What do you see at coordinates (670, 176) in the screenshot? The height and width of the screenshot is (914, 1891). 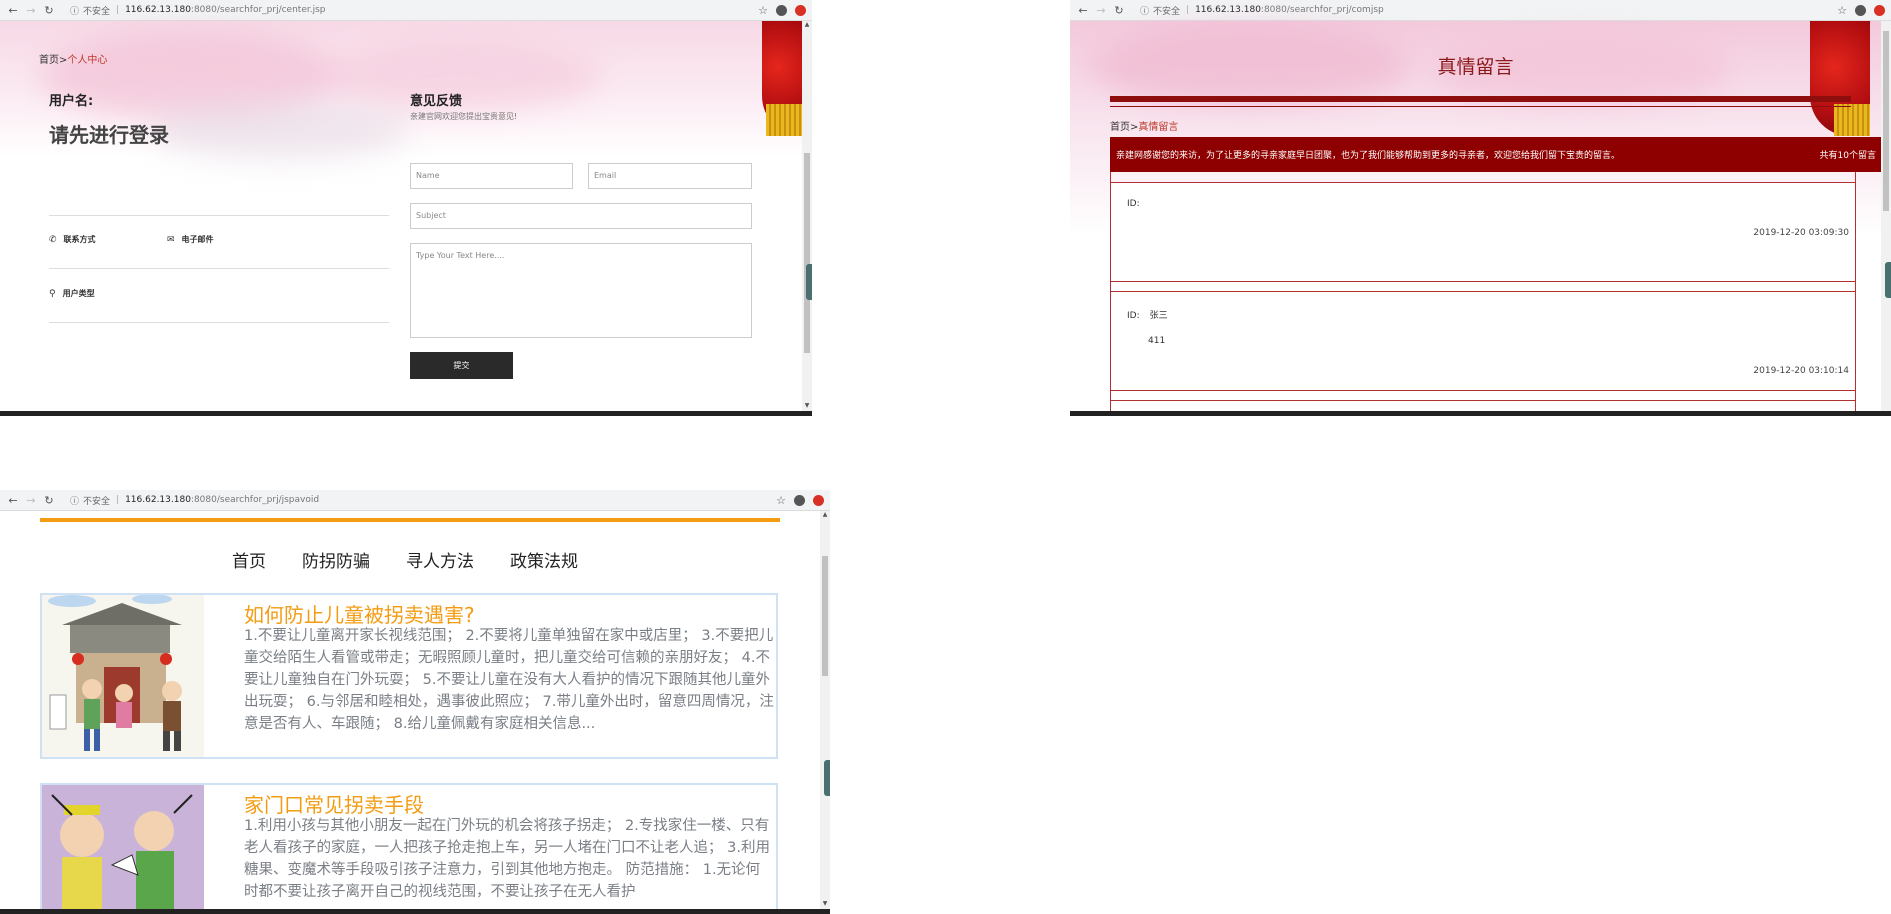 I see `email-field: Email` at bounding box center [670, 176].